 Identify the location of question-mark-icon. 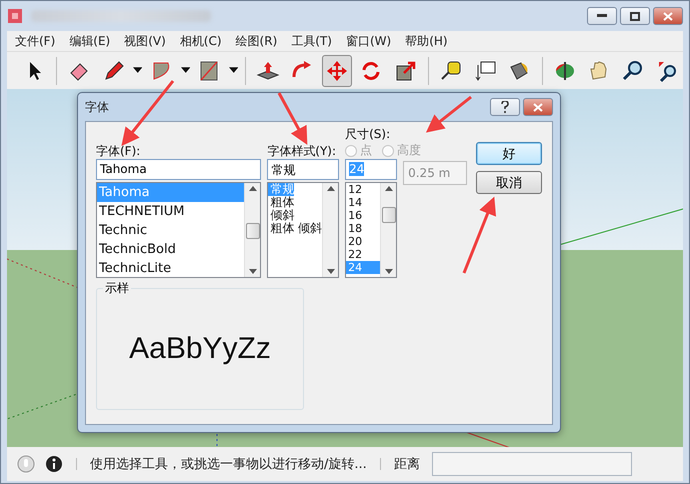
(505, 107).